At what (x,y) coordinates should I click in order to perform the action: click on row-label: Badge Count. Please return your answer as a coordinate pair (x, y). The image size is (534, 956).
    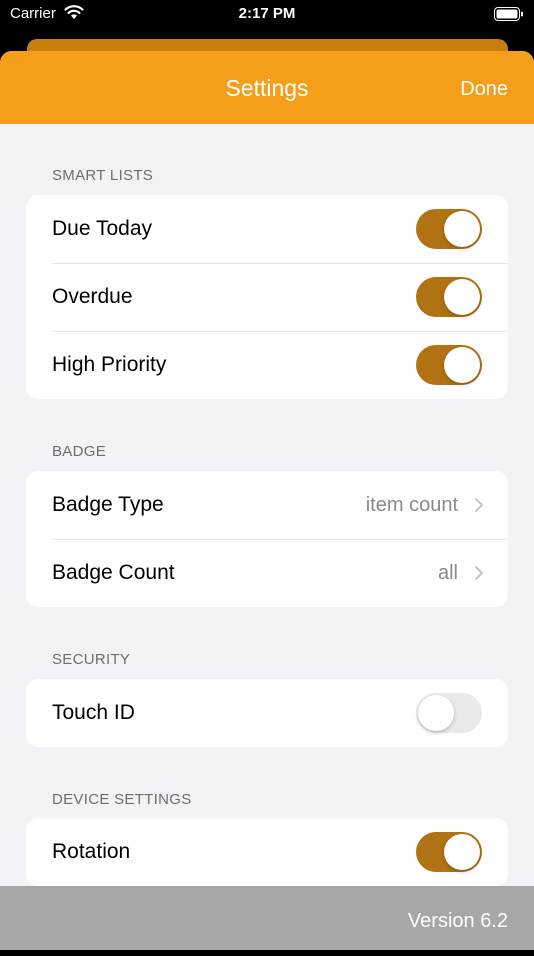
    Looking at the image, I should click on (113, 572).